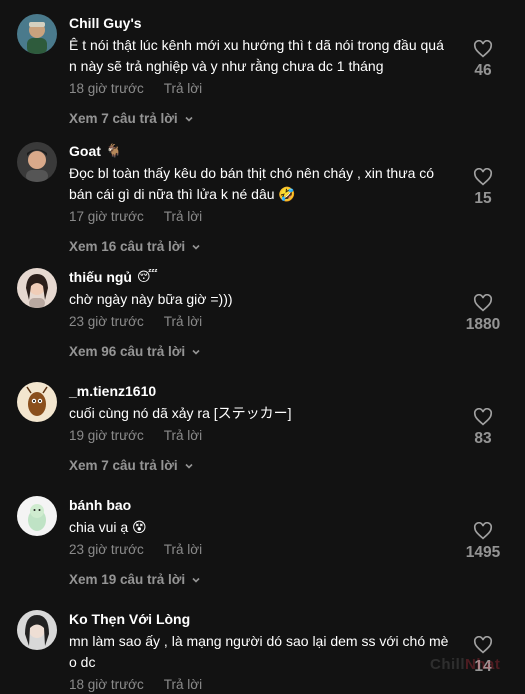 This screenshot has width=525, height=694. What do you see at coordinates (147, 276) in the screenshot?
I see `username-emoji: 😴` at bounding box center [147, 276].